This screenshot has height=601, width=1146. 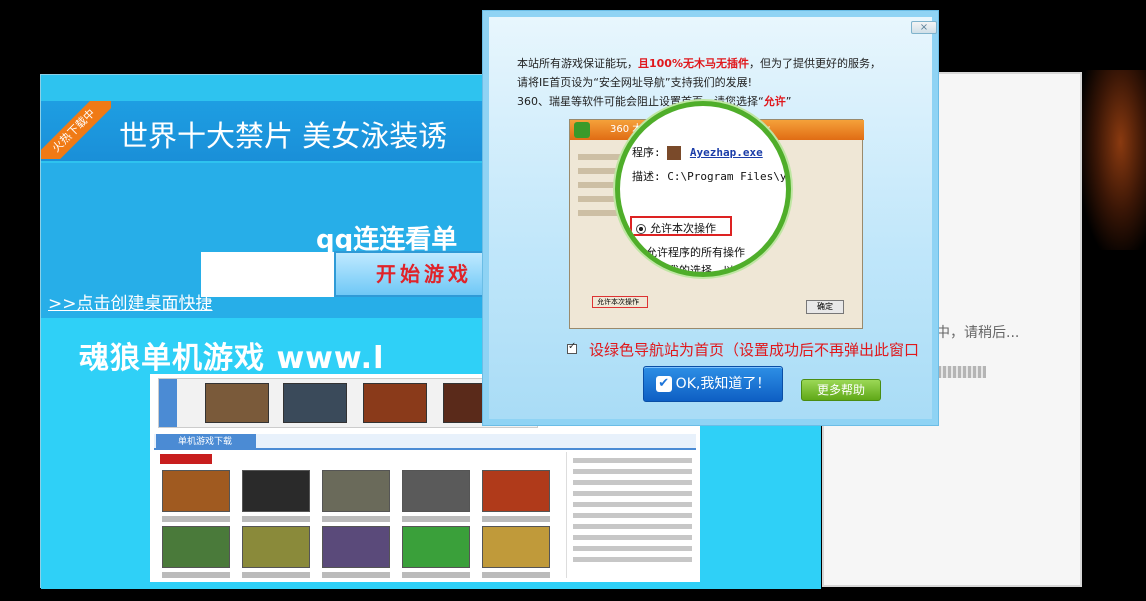 What do you see at coordinates (232, 358) in the screenshot?
I see `site-title: 魂狼单机游戏 www.l` at bounding box center [232, 358].